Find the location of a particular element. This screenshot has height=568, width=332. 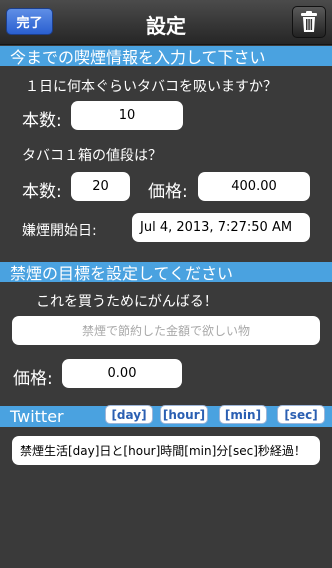

twitter-header-label: Twitter is located at coordinates (37, 416).